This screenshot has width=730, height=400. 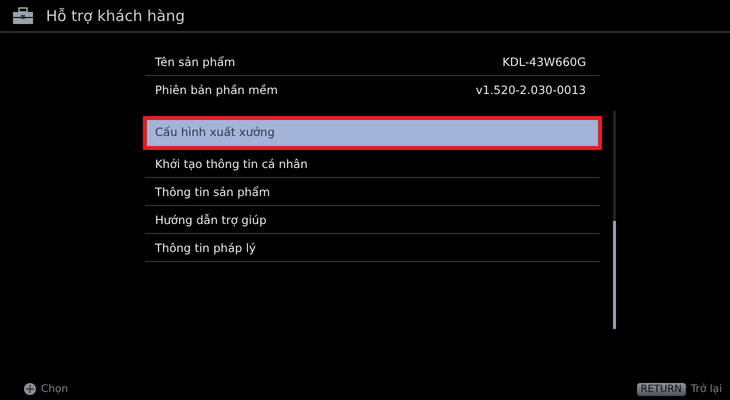 What do you see at coordinates (54, 389) in the screenshot?
I see `select-hint: Chọn` at bounding box center [54, 389].